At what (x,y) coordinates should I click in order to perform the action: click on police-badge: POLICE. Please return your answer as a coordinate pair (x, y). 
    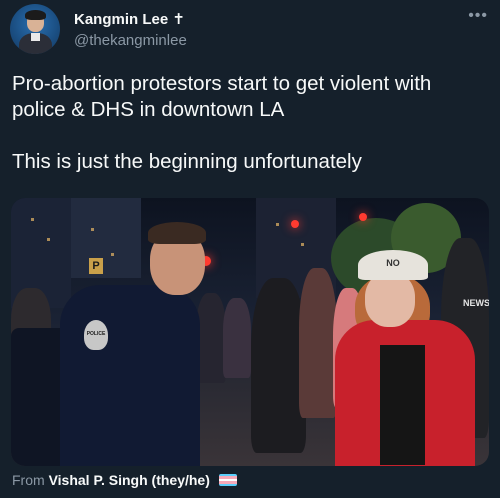
    Looking at the image, I should click on (96, 335).